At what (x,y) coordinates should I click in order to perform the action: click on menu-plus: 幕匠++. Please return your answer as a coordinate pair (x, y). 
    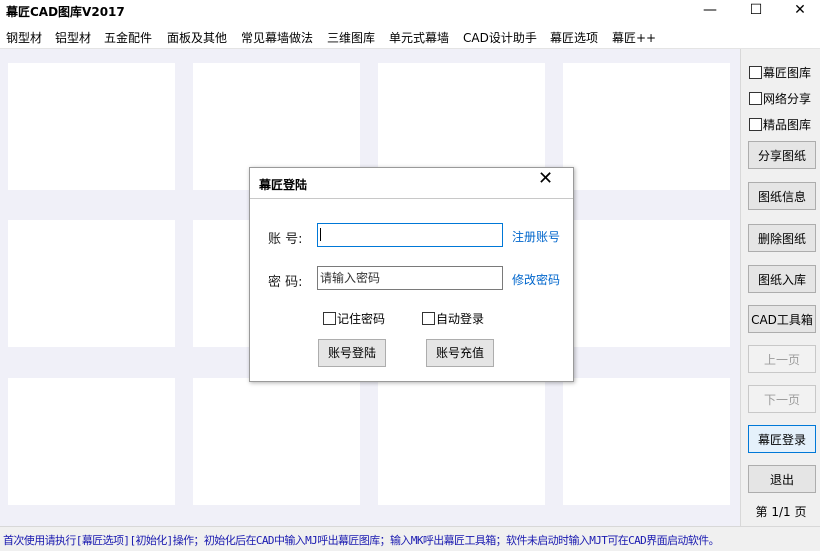
    Looking at the image, I should click on (634, 37).